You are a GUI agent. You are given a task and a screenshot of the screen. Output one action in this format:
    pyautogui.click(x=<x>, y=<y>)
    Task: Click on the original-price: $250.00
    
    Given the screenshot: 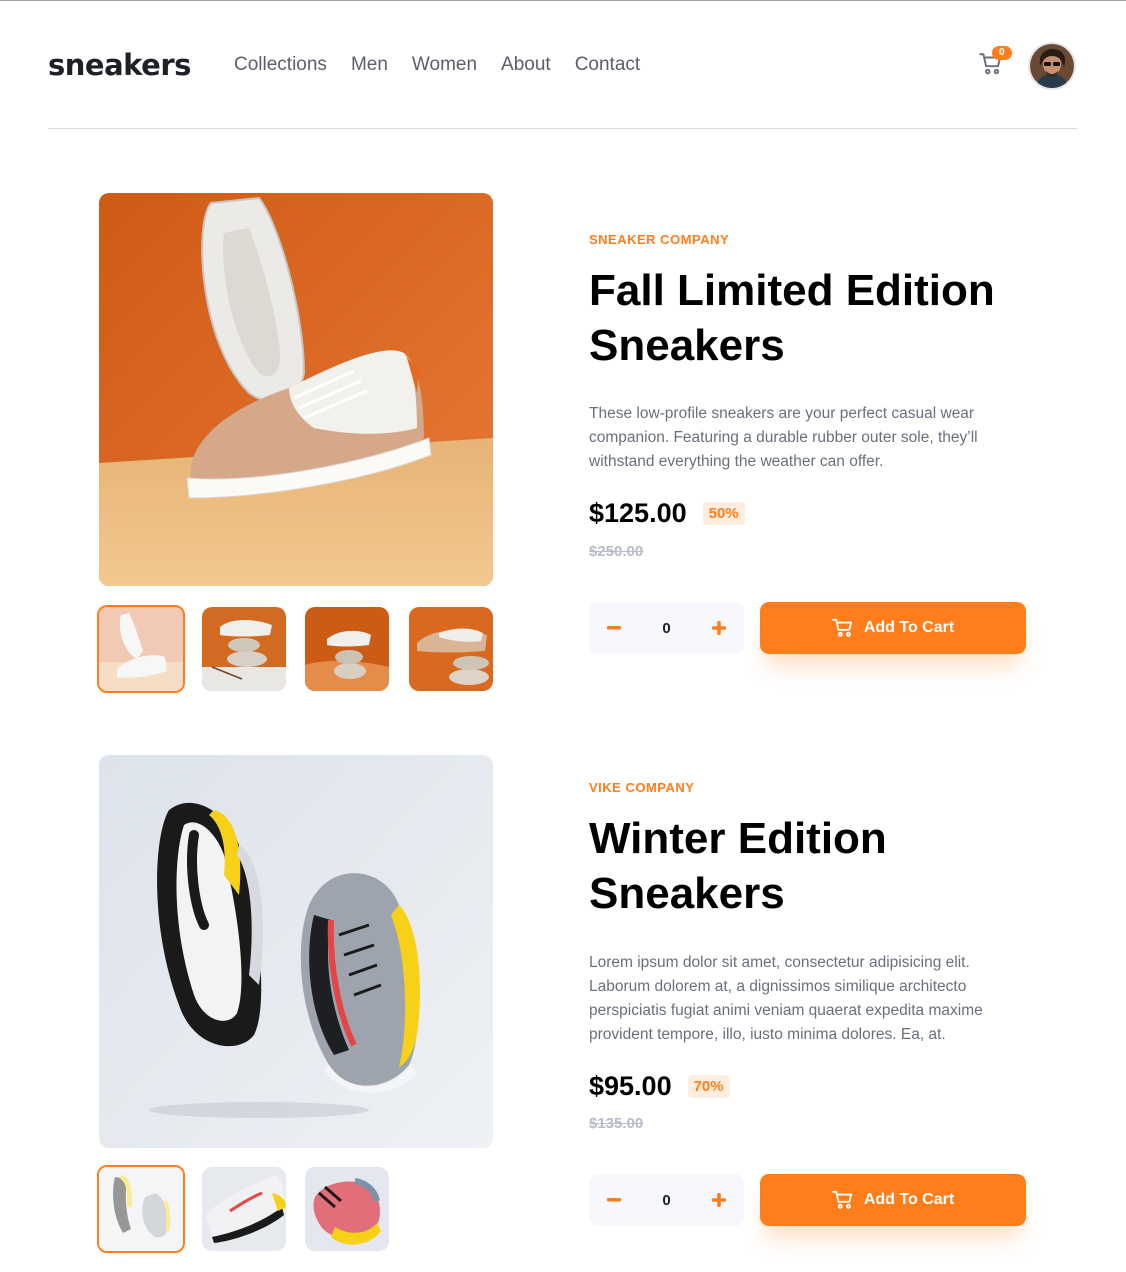 What is the action you would take?
    pyautogui.click(x=616, y=551)
    